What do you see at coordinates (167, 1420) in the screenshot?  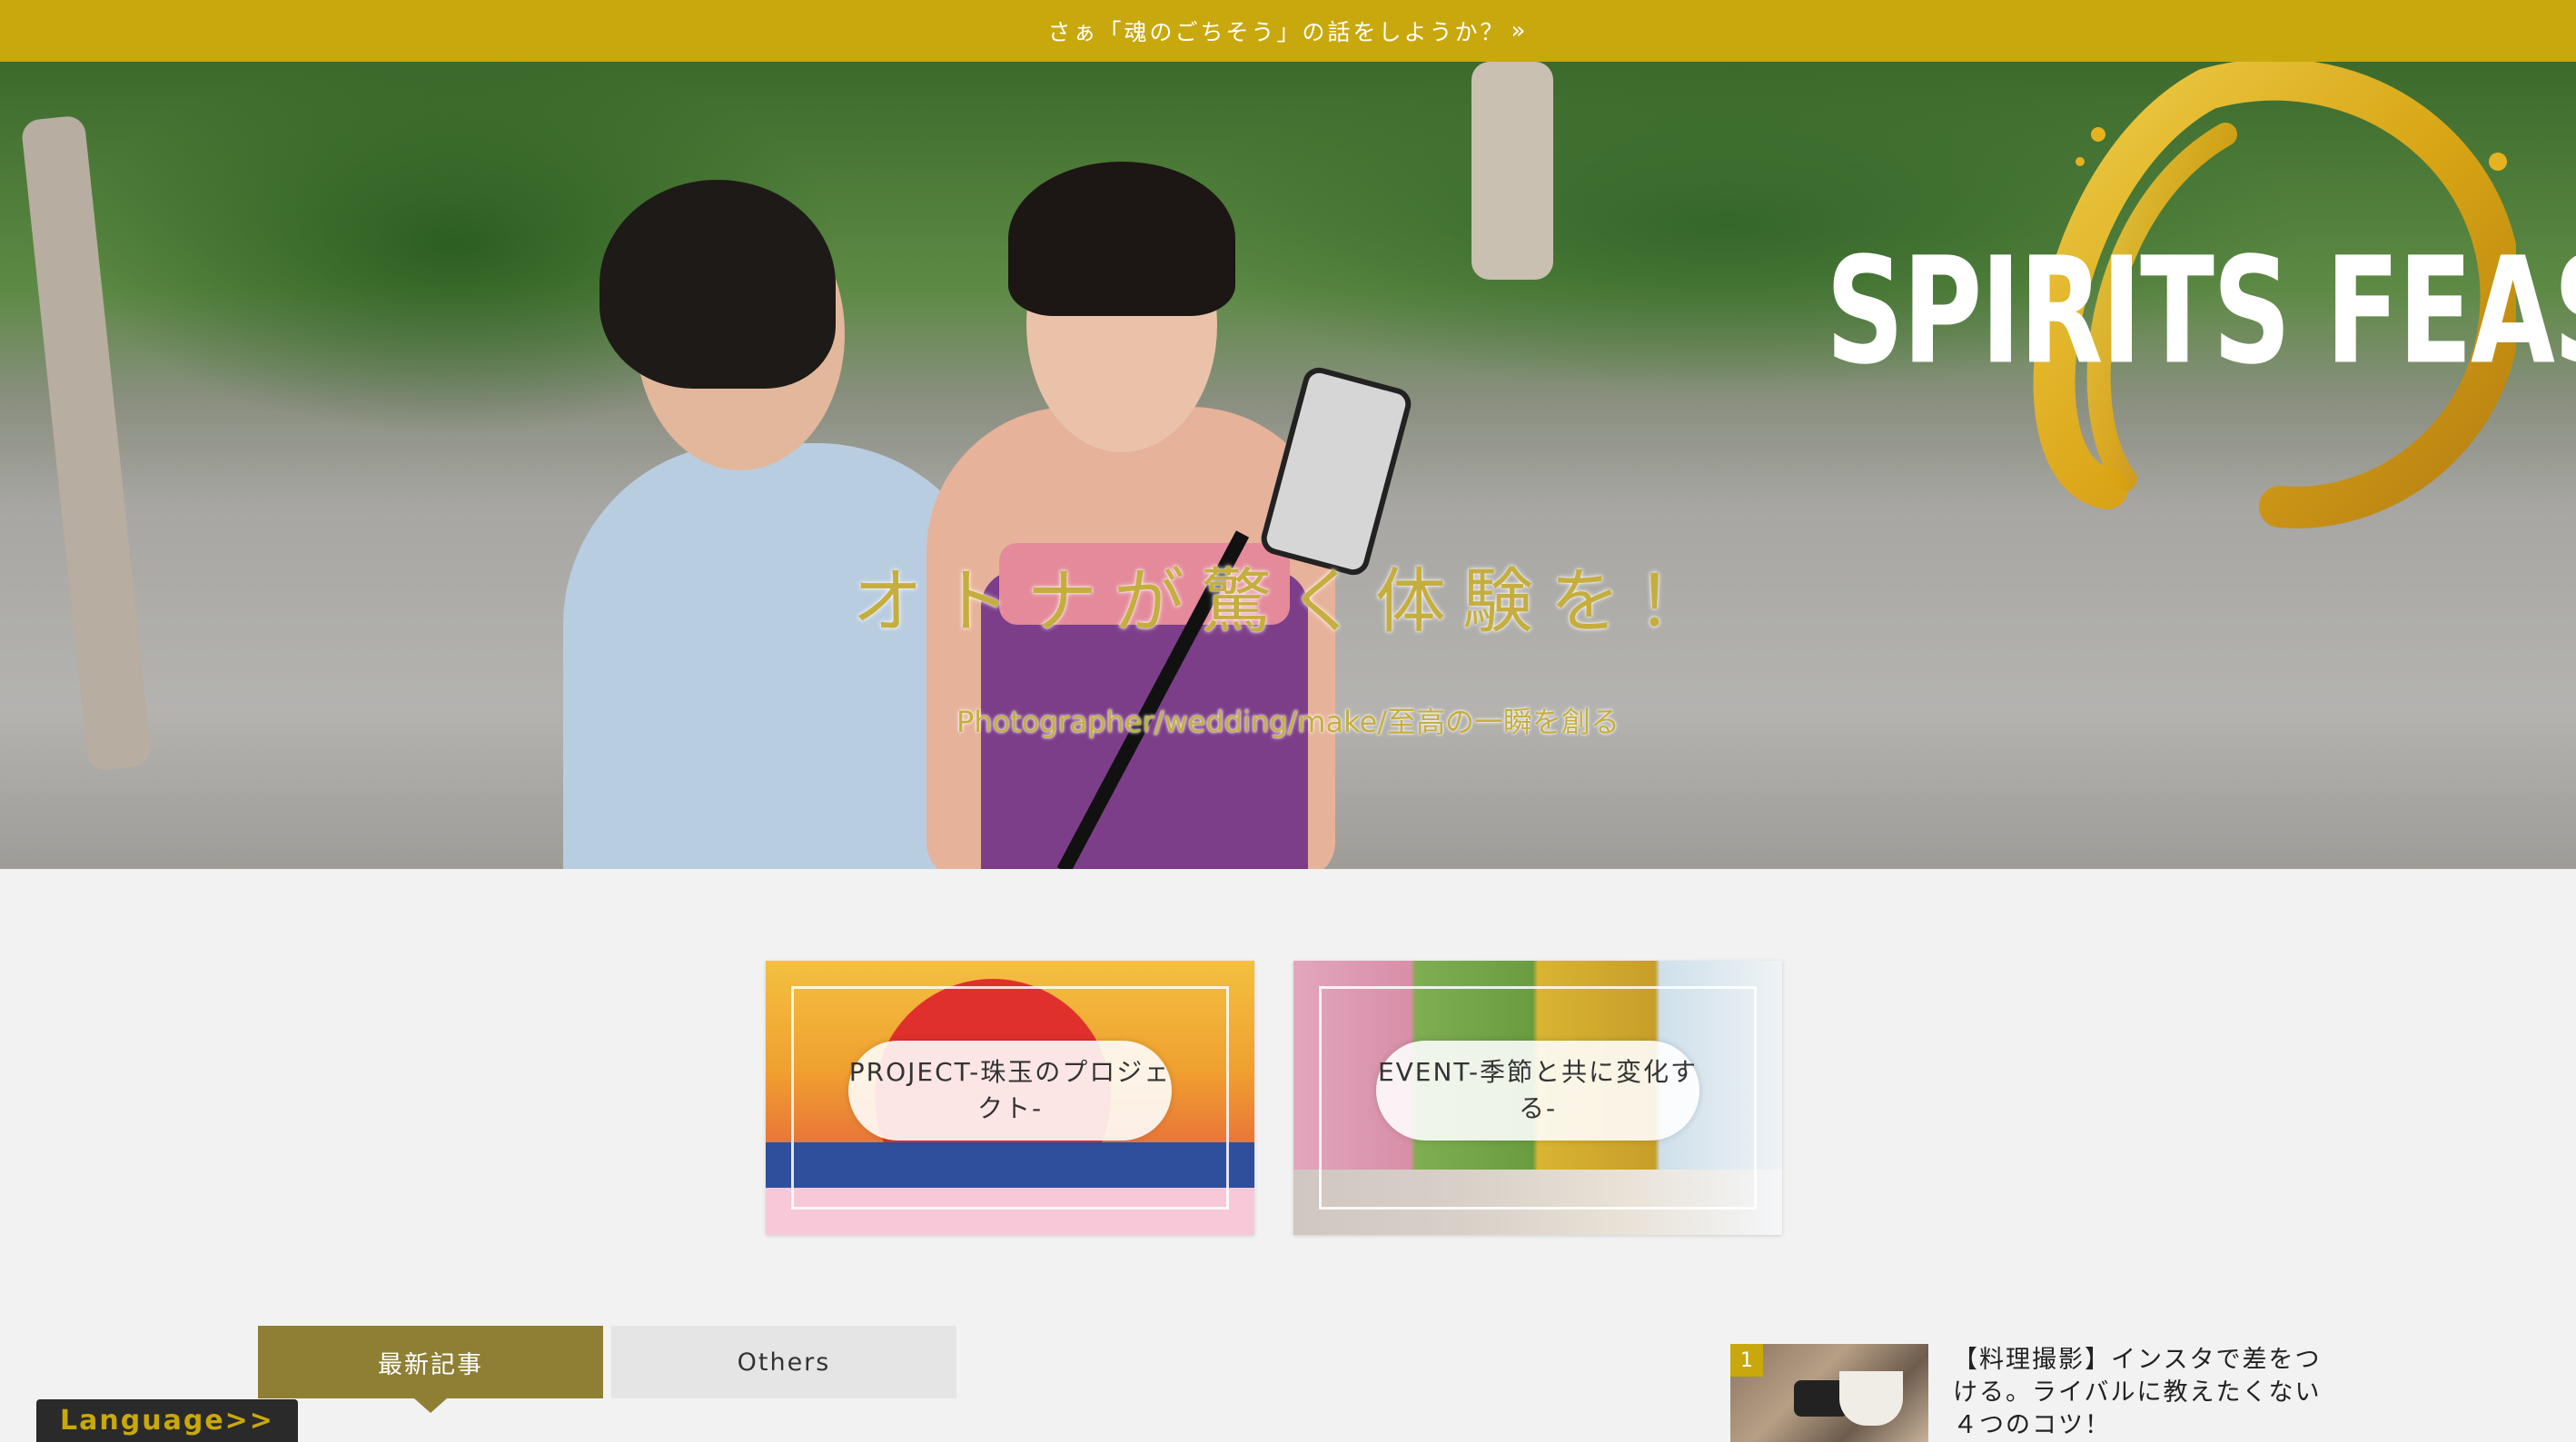 I see `language-button: Language>>` at bounding box center [167, 1420].